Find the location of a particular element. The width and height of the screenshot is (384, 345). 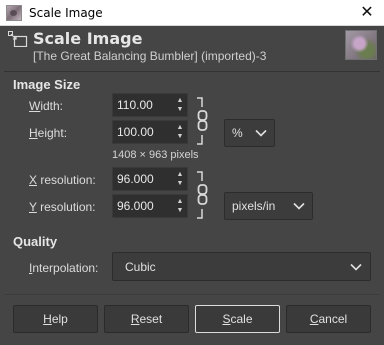

width-input is located at coordinates (143, 105).